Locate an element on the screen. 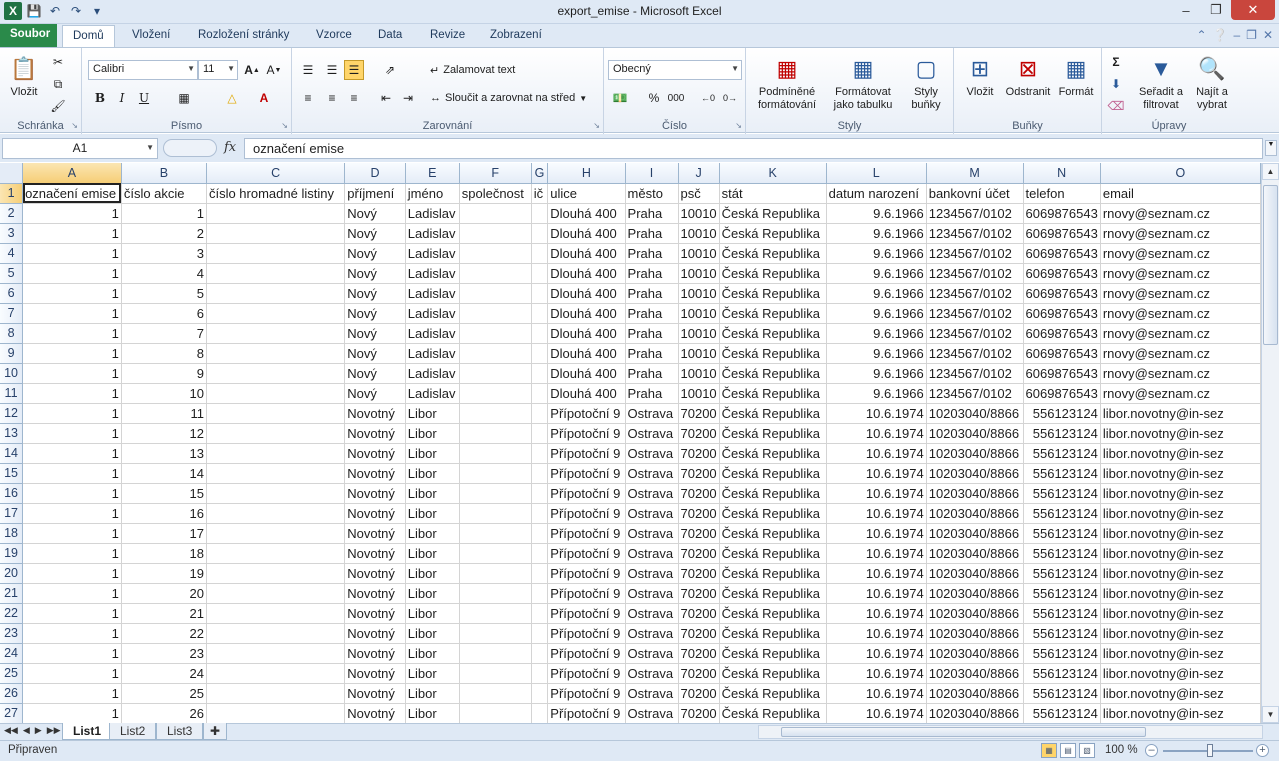  table-cell: Praha is located at coordinates (652, 373).